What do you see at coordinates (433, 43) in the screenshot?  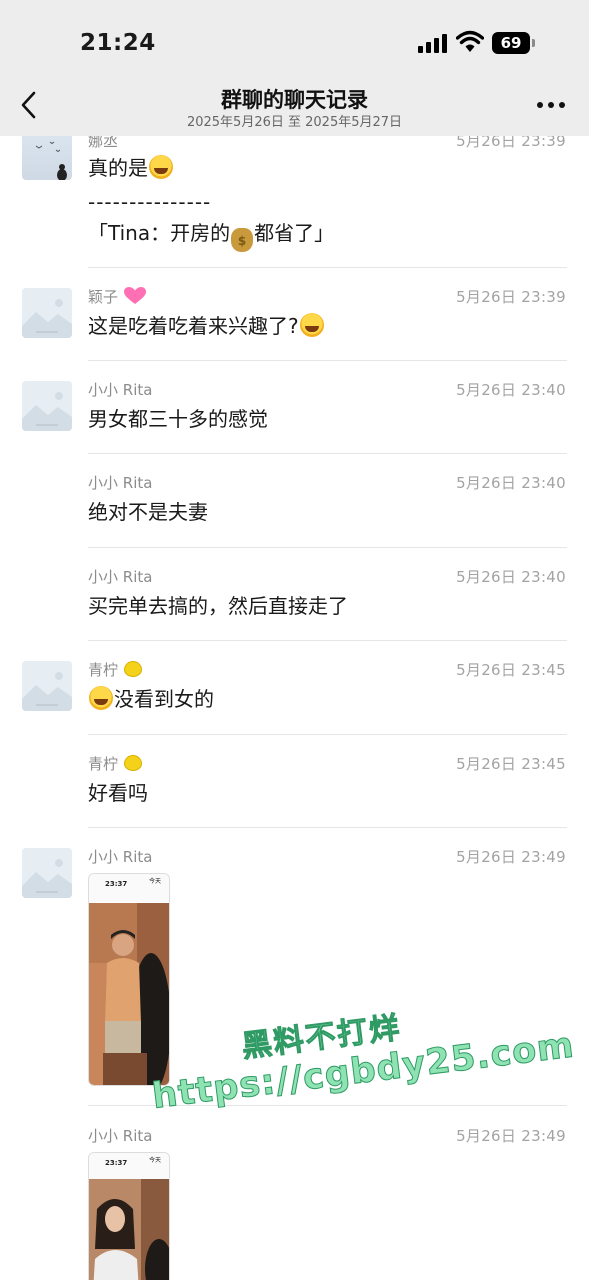 I see `signal-icon` at bounding box center [433, 43].